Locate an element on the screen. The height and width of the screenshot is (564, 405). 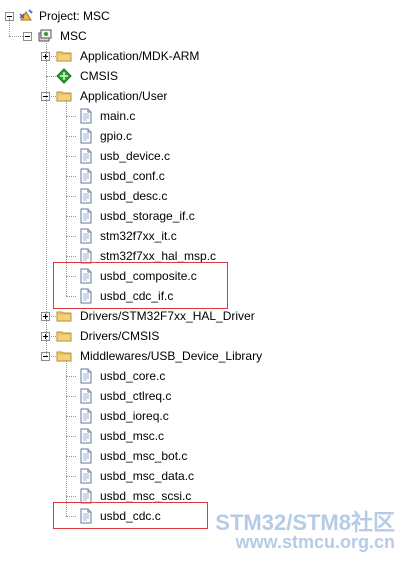
file-label: usbd_core.c is located at coordinates (133, 376).